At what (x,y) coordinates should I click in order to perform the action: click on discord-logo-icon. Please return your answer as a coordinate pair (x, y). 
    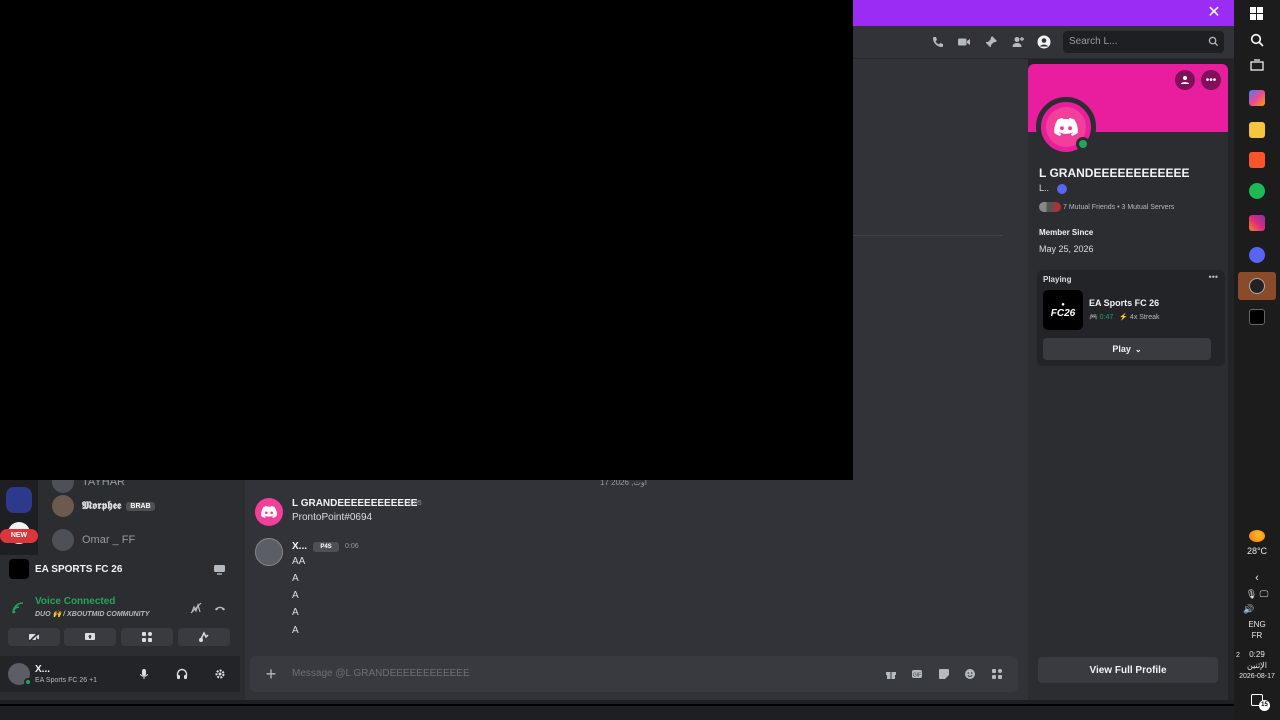
    Looking at the image, I should click on (269, 512).